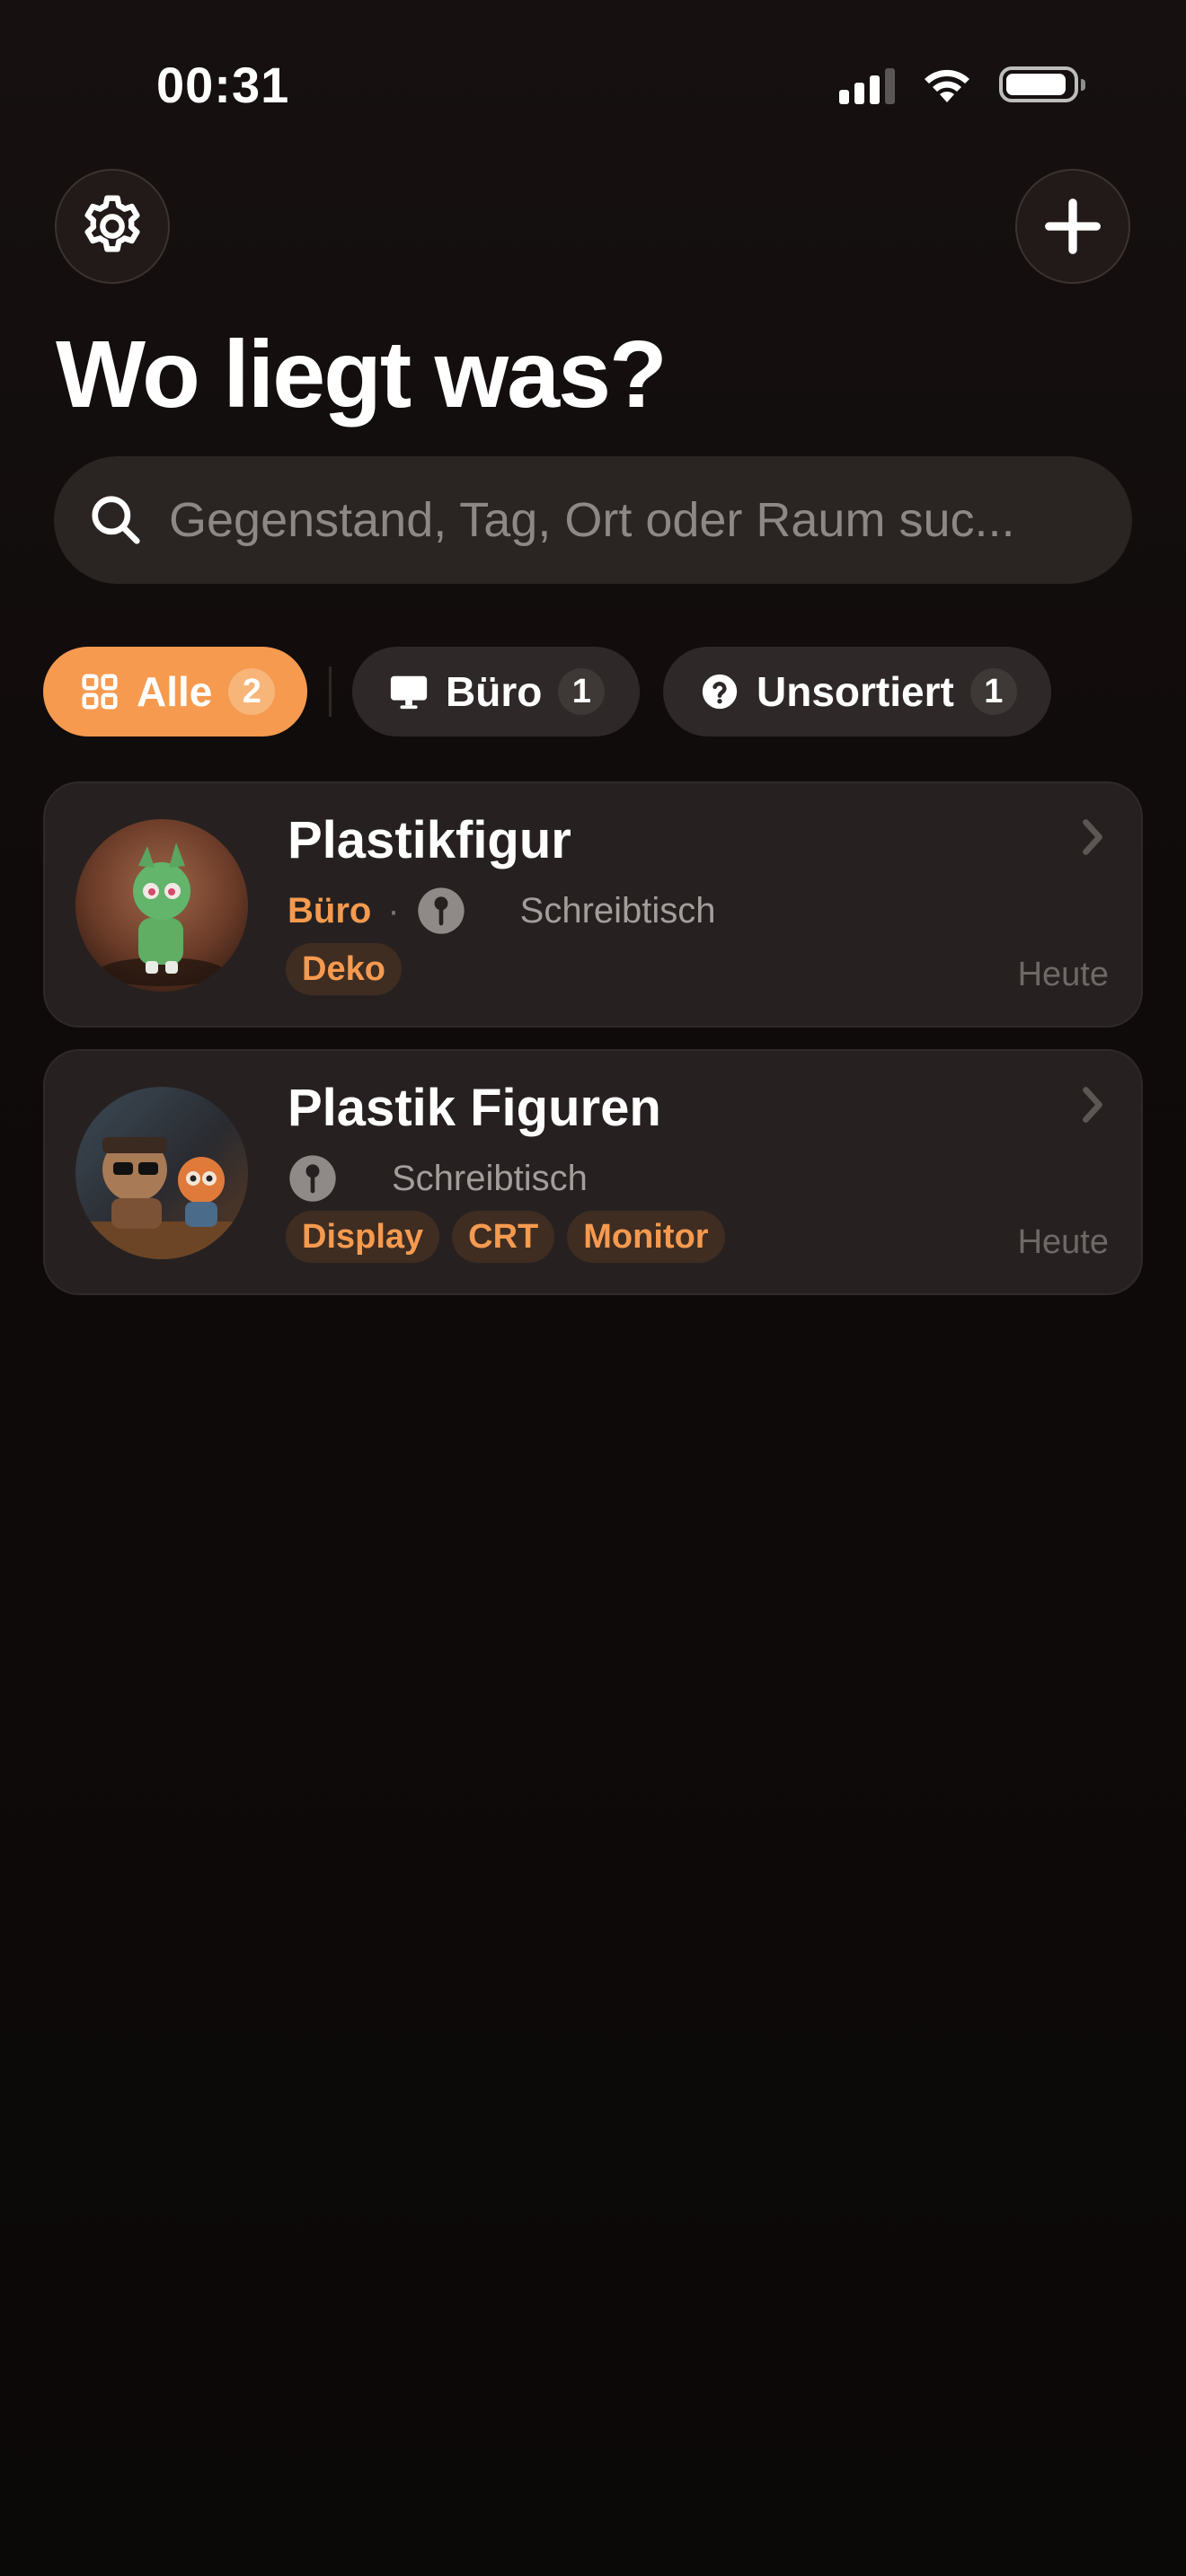  I want to click on filter-chip-count: 2, so click(252, 691).